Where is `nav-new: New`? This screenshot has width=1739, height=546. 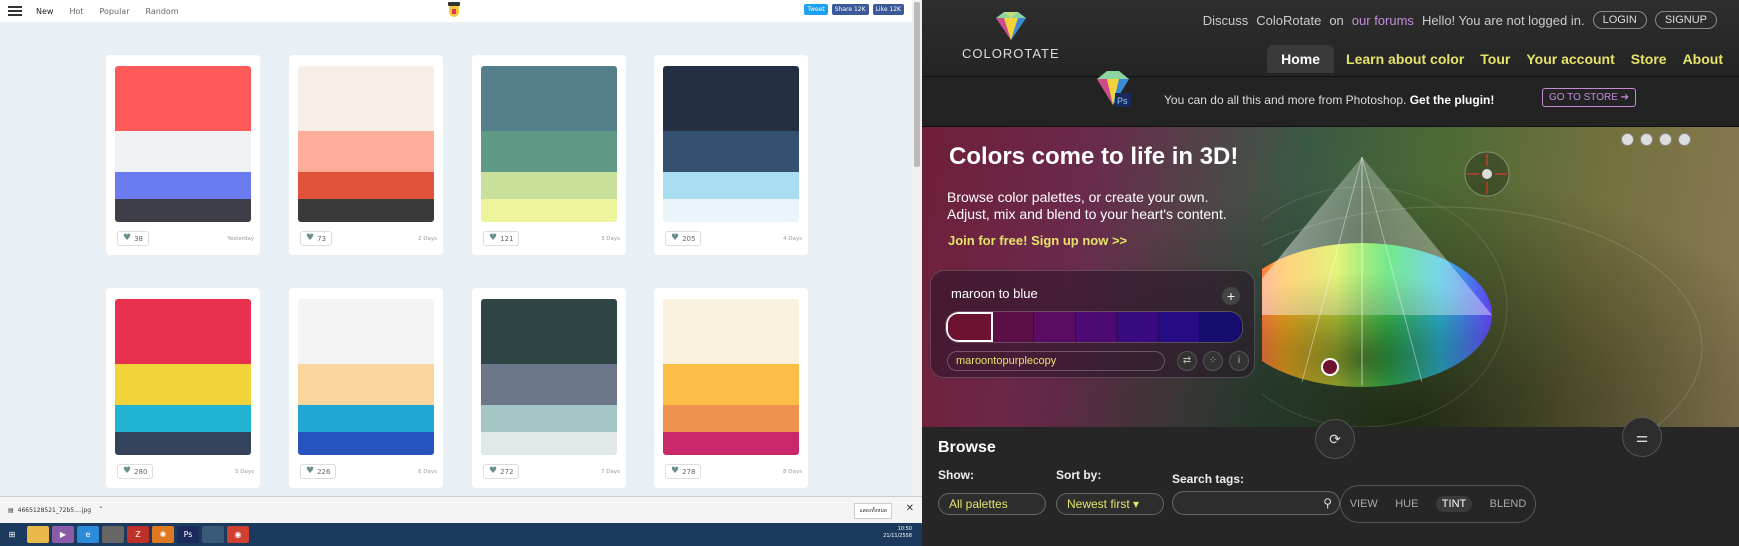 nav-new: New is located at coordinates (44, 11).